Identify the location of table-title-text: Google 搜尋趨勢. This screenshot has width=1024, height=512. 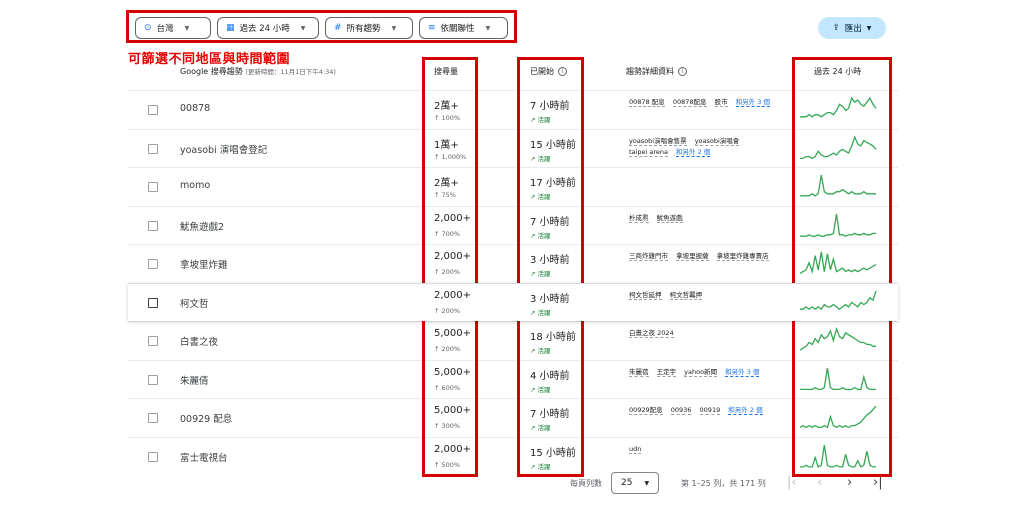
(211, 71).